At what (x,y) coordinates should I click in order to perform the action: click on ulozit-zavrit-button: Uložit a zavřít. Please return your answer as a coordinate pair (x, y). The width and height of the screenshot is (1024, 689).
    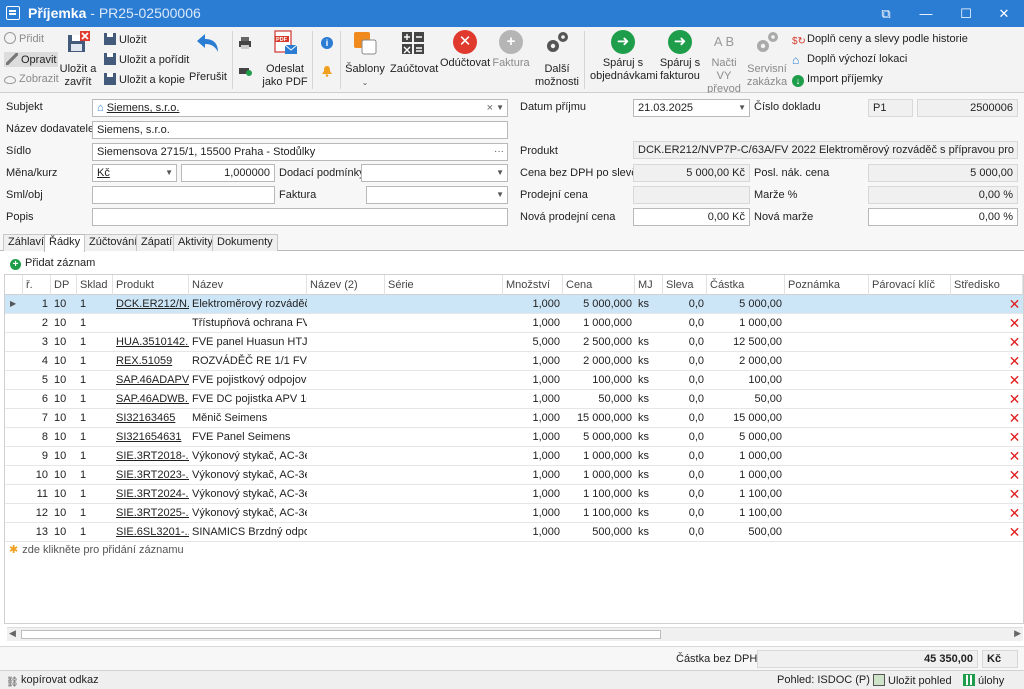
    Looking at the image, I should click on (78, 59).